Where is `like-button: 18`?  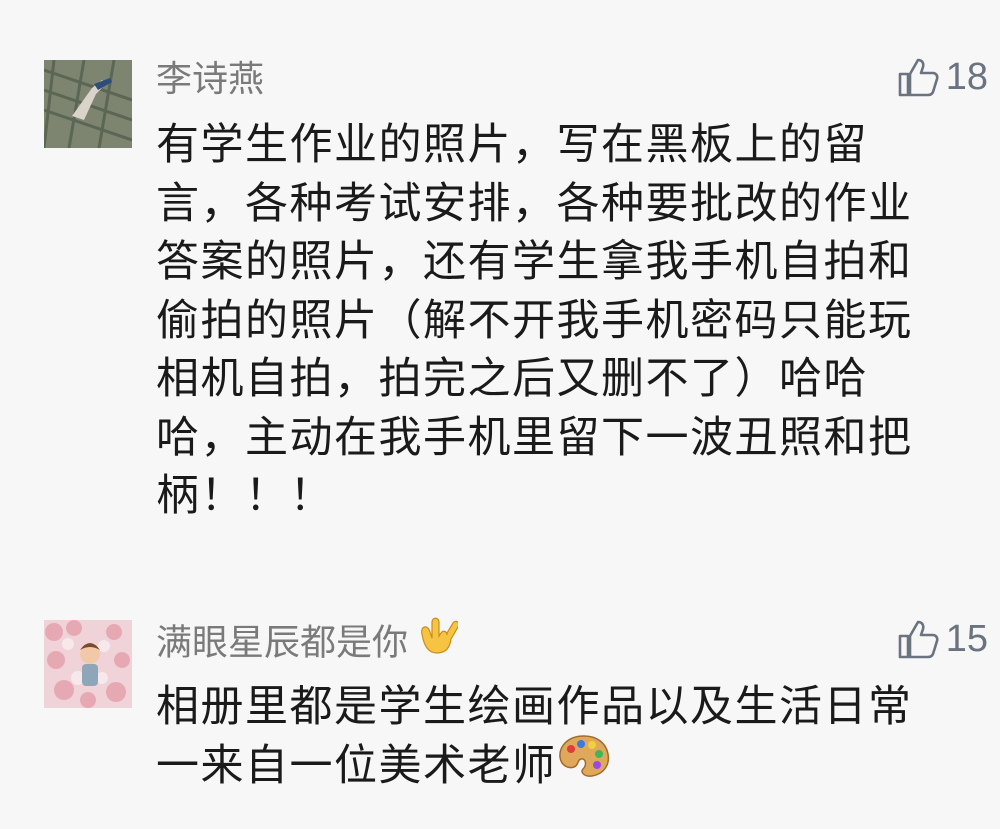
like-button: 18 is located at coordinates (942, 77).